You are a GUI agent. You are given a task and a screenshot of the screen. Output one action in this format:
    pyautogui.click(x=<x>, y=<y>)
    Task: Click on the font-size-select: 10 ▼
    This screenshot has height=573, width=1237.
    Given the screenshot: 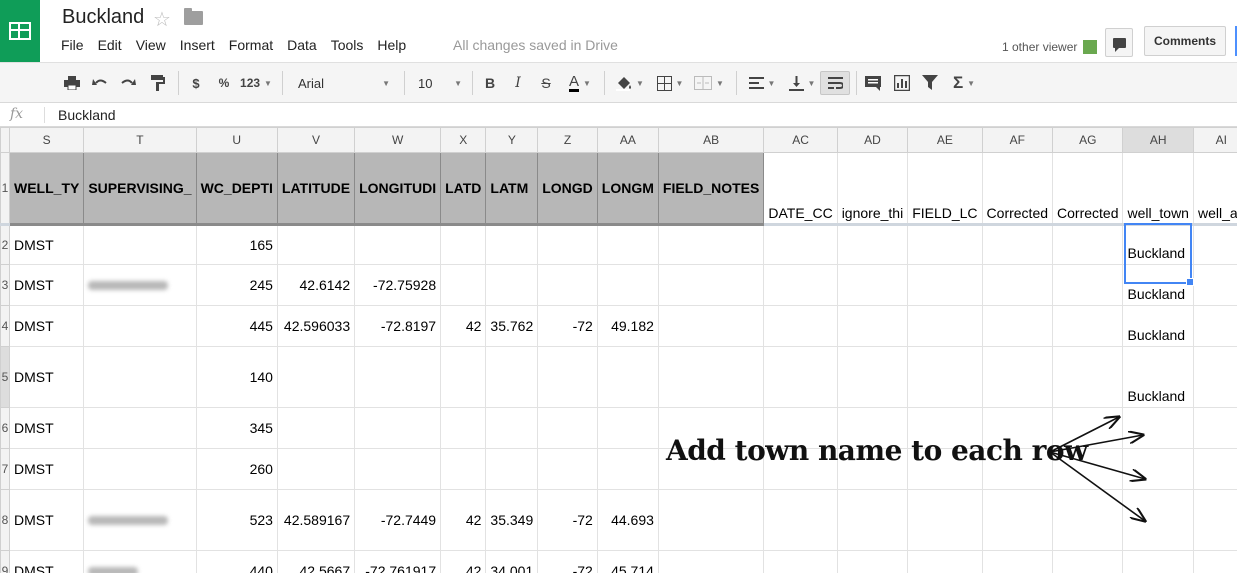 What is the action you would take?
    pyautogui.click(x=440, y=83)
    